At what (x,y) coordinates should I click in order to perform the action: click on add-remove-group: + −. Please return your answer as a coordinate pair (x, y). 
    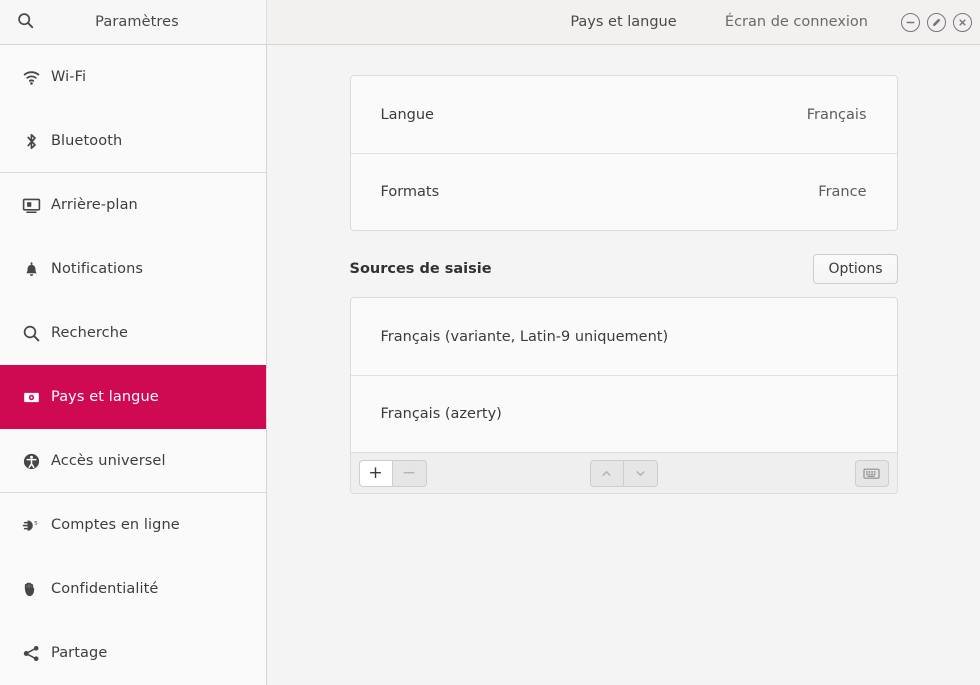
    Looking at the image, I should click on (392, 473).